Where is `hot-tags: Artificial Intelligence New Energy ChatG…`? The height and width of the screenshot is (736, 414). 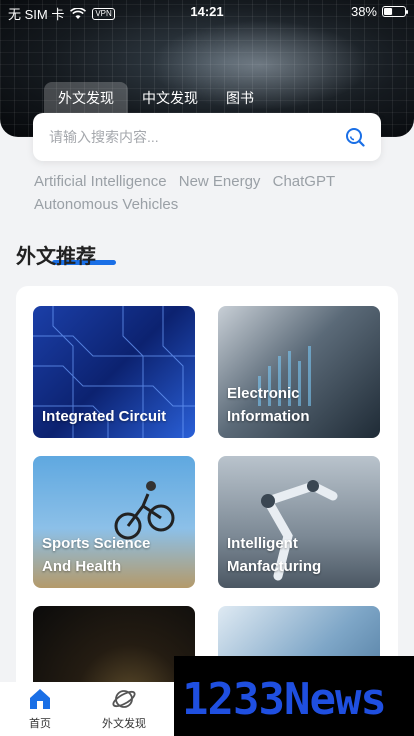
hot-tags: Artificial Intelligence New Energy ChatG… is located at coordinates (209, 193).